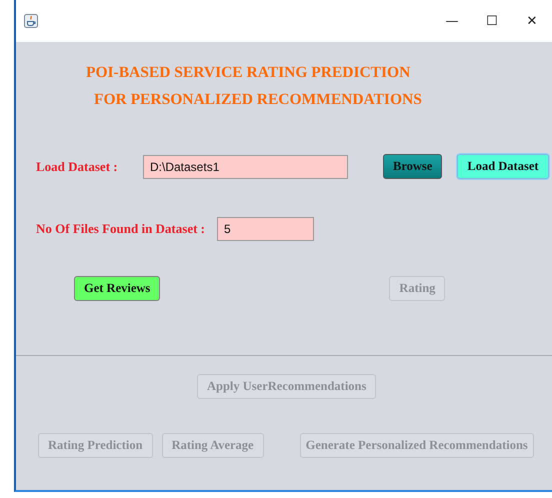 The image size is (552, 498). I want to click on action-button: Browse, so click(412, 166).